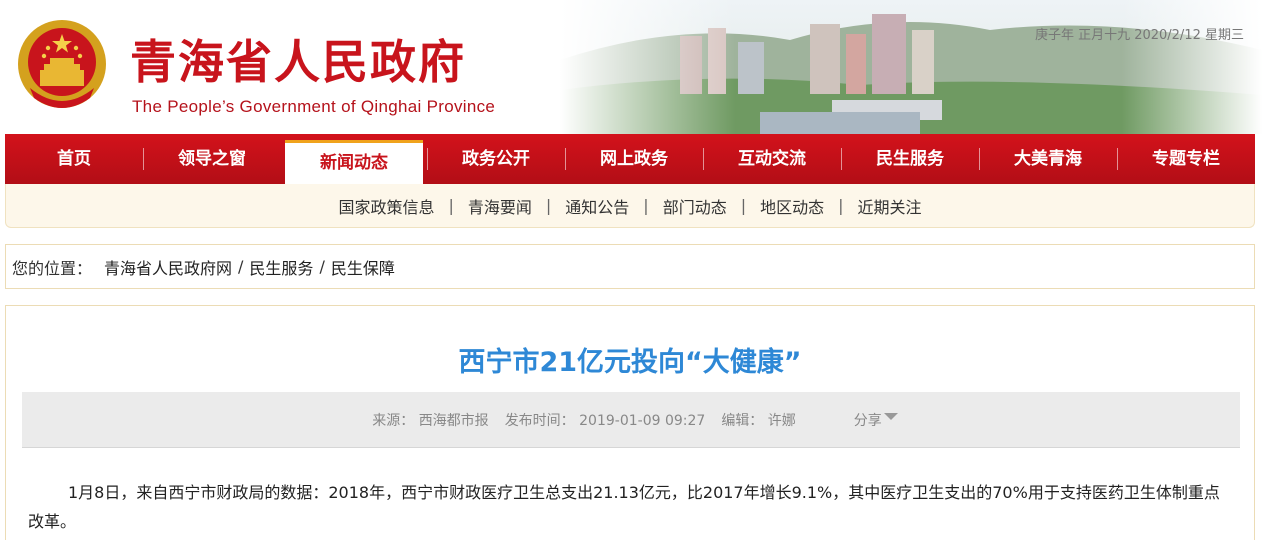 Image resolution: width=1262 pixels, height=540 pixels. What do you see at coordinates (630, 362) in the screenshot?
I see `article-title: 西宁市21亿元投向“大健康”` at bounding box center [630, 362].